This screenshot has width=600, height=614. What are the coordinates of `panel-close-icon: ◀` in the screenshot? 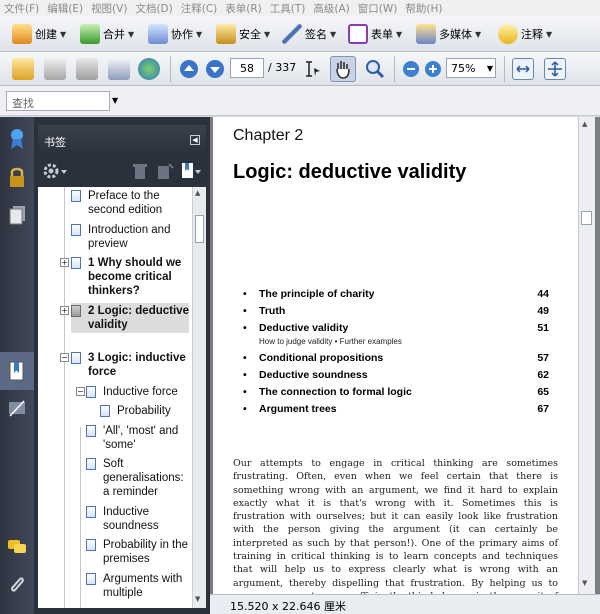 It's located at (195, 140).